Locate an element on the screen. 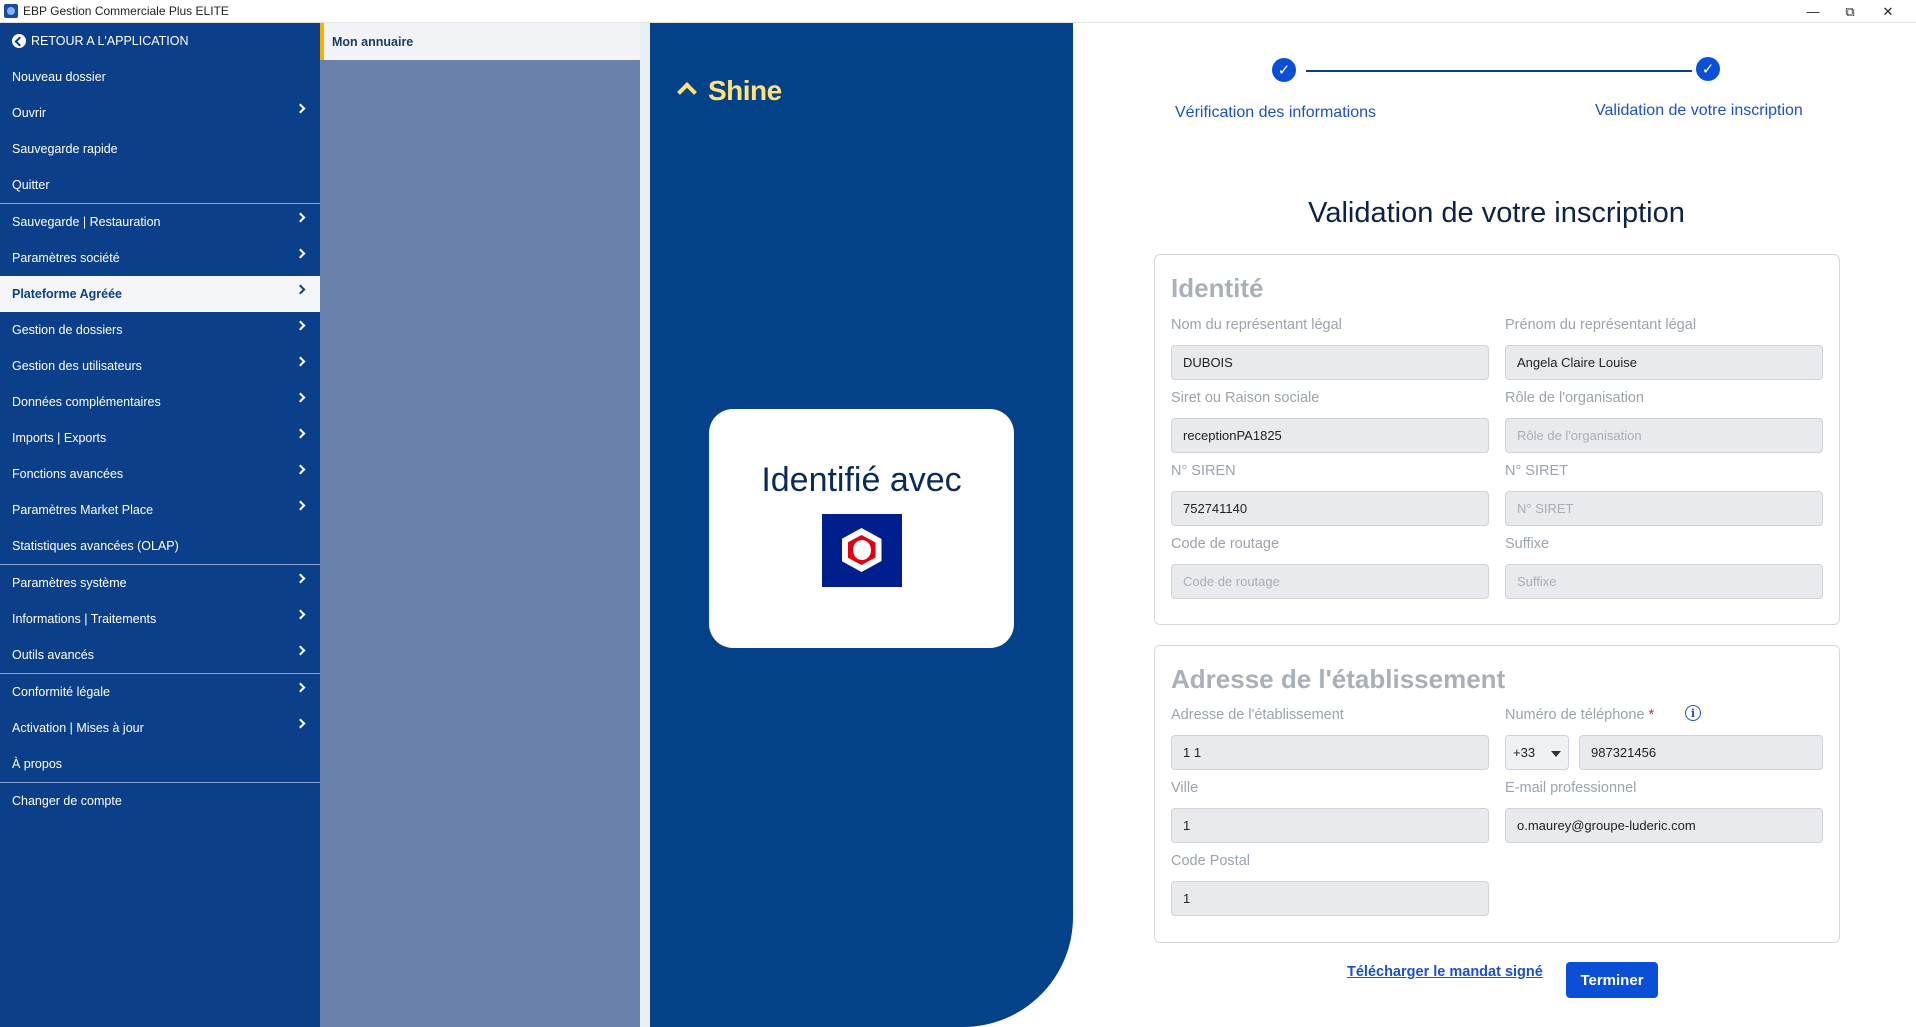  sidebar-item-label: Imports | Exports is located at coordinates (59, 438).